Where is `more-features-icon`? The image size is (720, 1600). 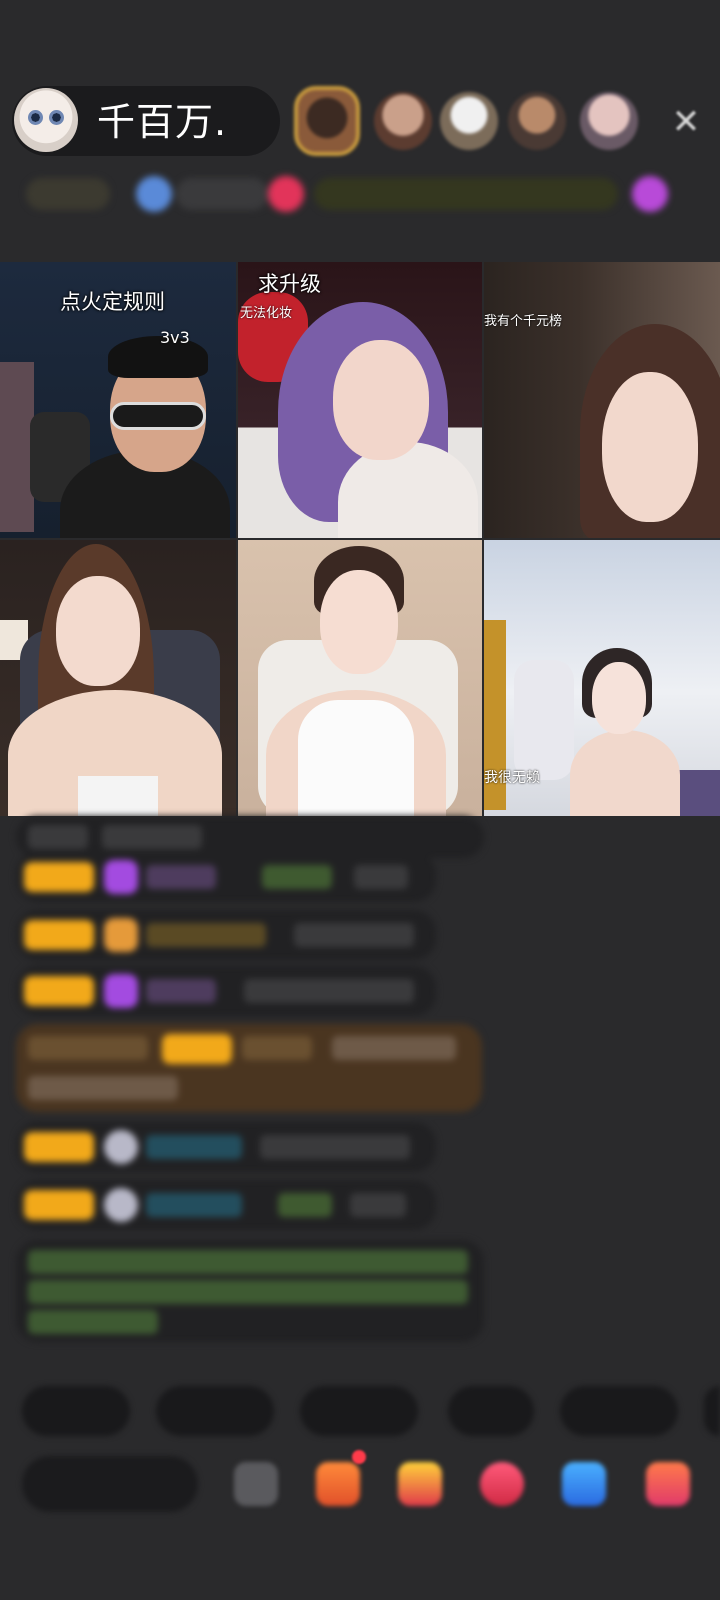
more-features-icon is located at coordinates (584, 1484).